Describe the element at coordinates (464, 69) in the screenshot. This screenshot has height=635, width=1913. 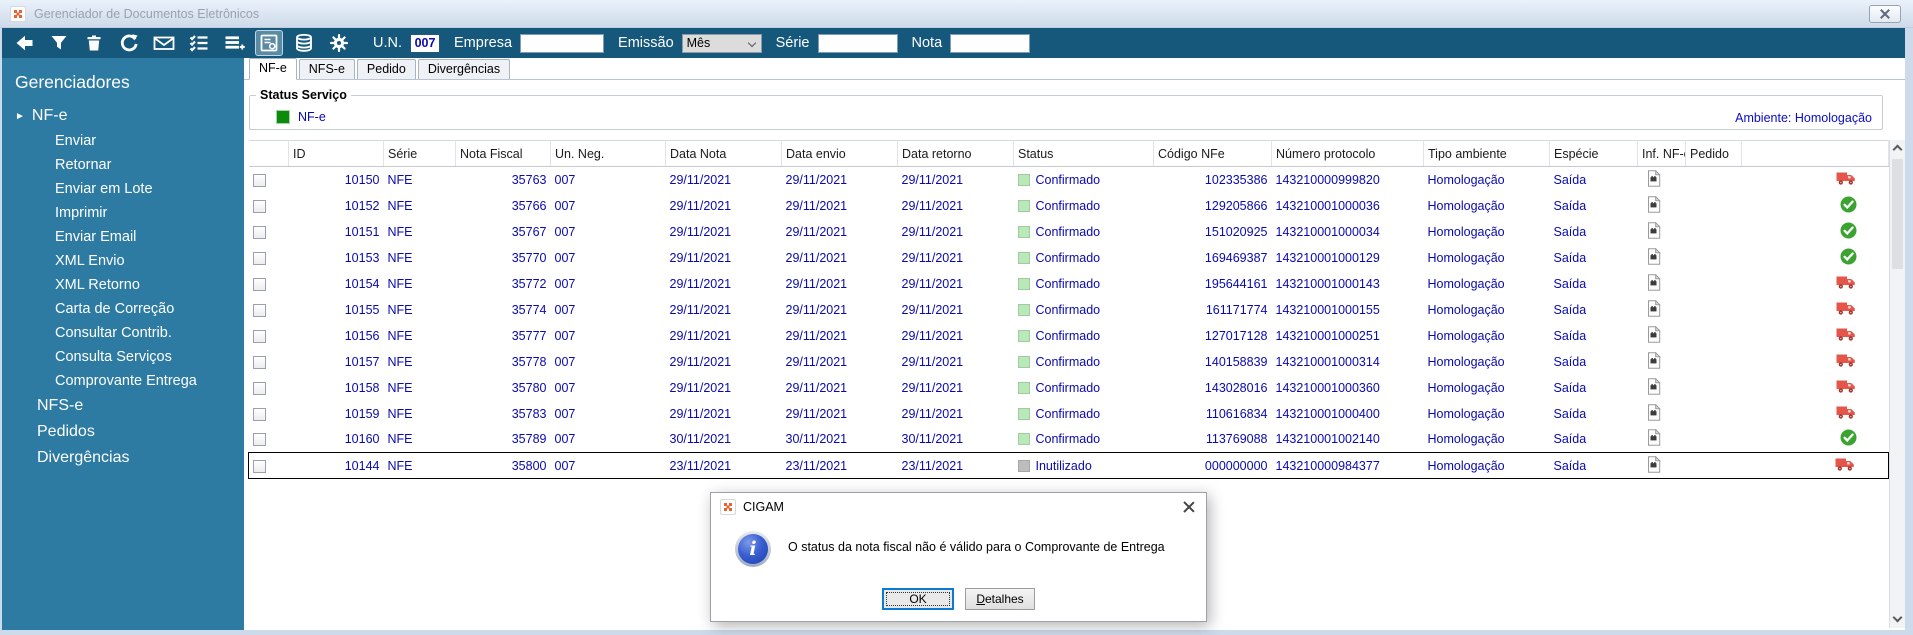
I see `tab-diverg-ncias: Divergências` at that location.